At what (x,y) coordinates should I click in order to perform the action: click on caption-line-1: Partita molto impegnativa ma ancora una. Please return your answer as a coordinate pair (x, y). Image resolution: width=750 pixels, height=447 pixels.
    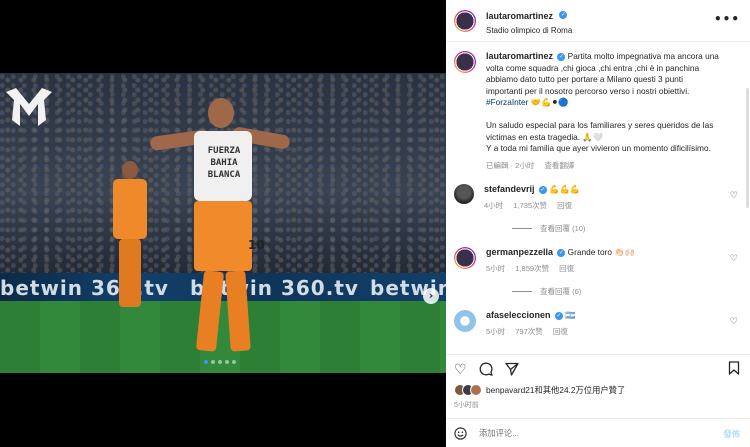
    Looking at the image, I should click on (643, 56).